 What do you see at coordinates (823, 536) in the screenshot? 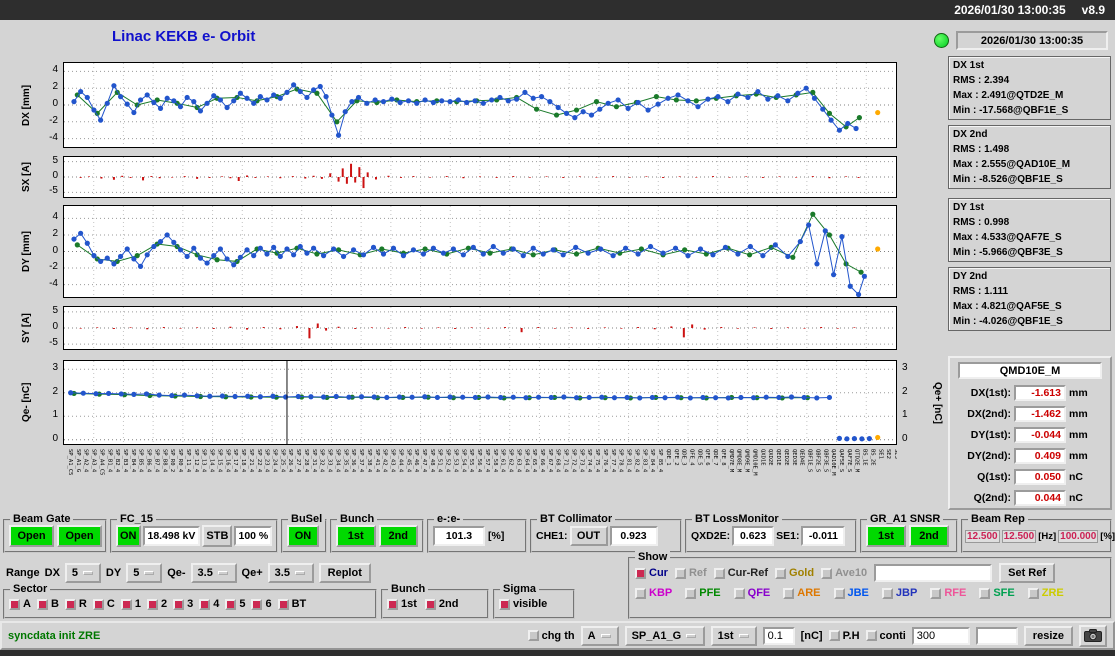
I see `se1-value-field: -0.011` at bounding box center [823, 536].